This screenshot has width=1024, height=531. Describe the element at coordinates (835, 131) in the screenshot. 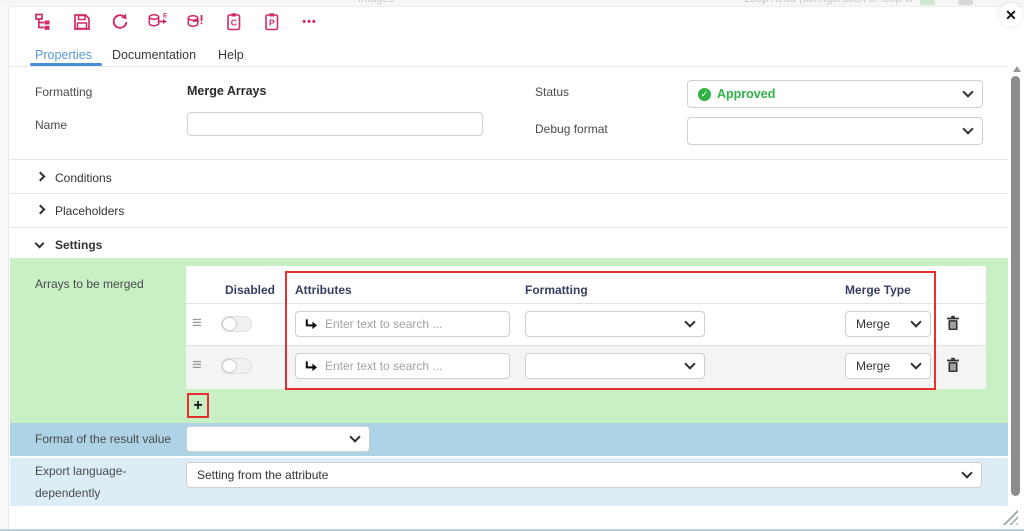

I see `debug-format-select` at that location.